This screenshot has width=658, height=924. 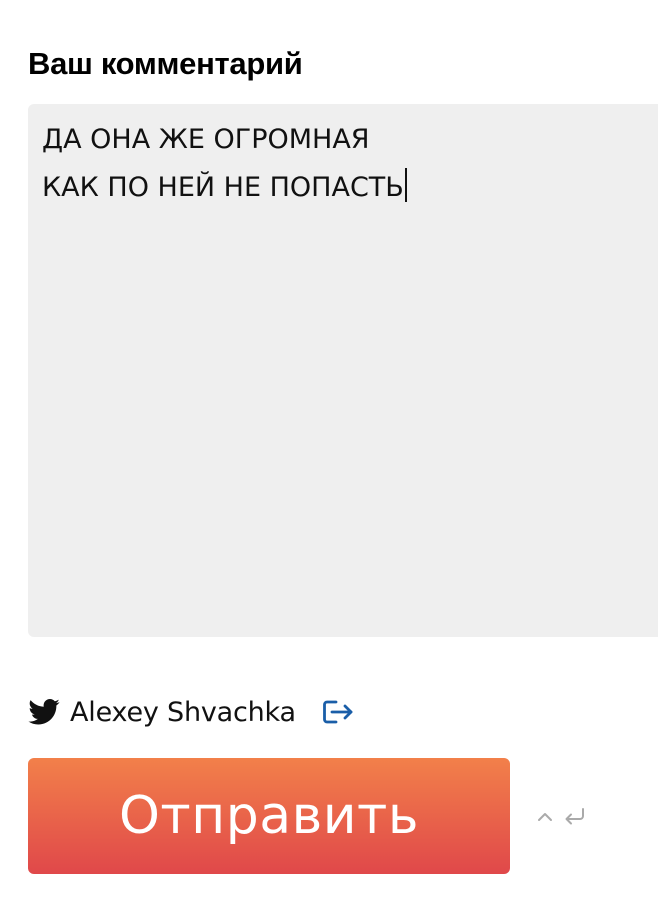 I want to click on comment-line: ДА ОНА ЖЕ ОГРОМНАЯ, so click(x=206, y=139).